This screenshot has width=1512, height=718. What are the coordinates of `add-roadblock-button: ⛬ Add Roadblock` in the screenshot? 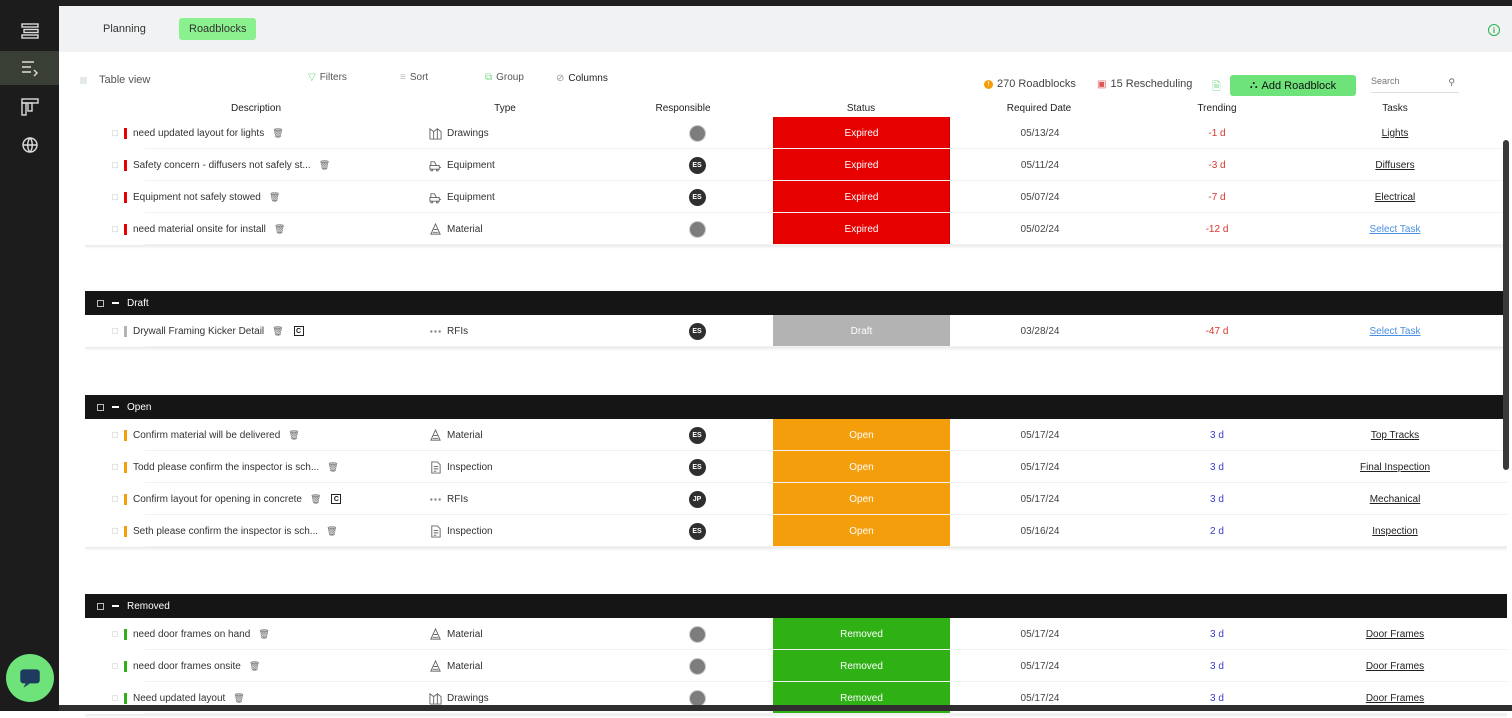 It's located at (1293, 85).